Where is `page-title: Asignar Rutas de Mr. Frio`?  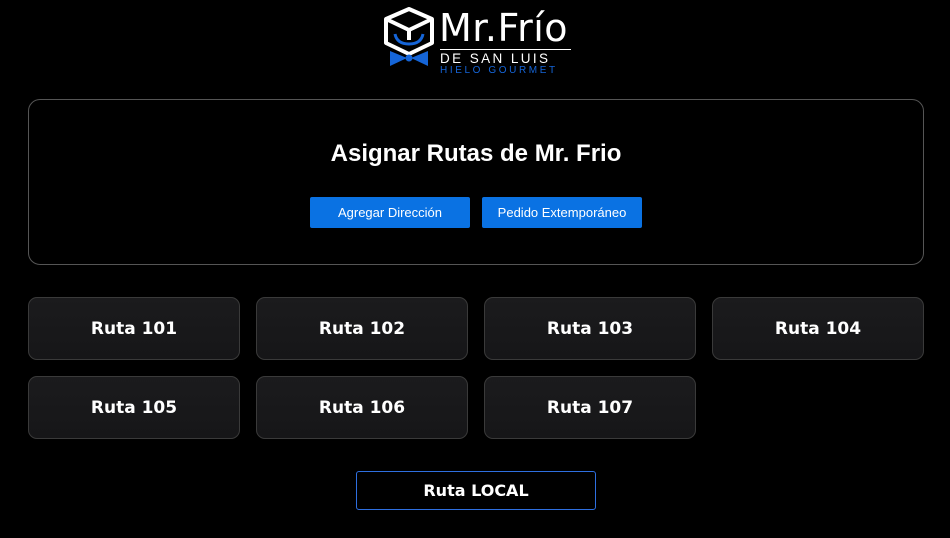
page-title: Asignar Rutas de Mr. Frio is located at coordinates (476, 153).